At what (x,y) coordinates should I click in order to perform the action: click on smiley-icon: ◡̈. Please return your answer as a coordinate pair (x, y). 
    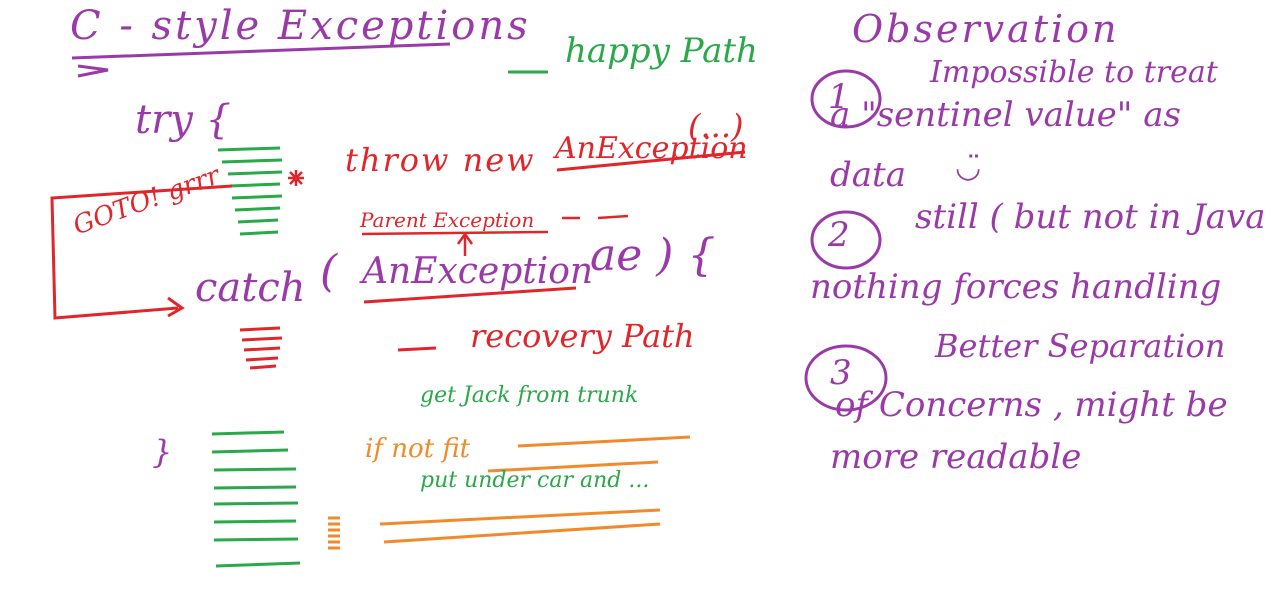
    Looking at the image, I should click on (968, 167).